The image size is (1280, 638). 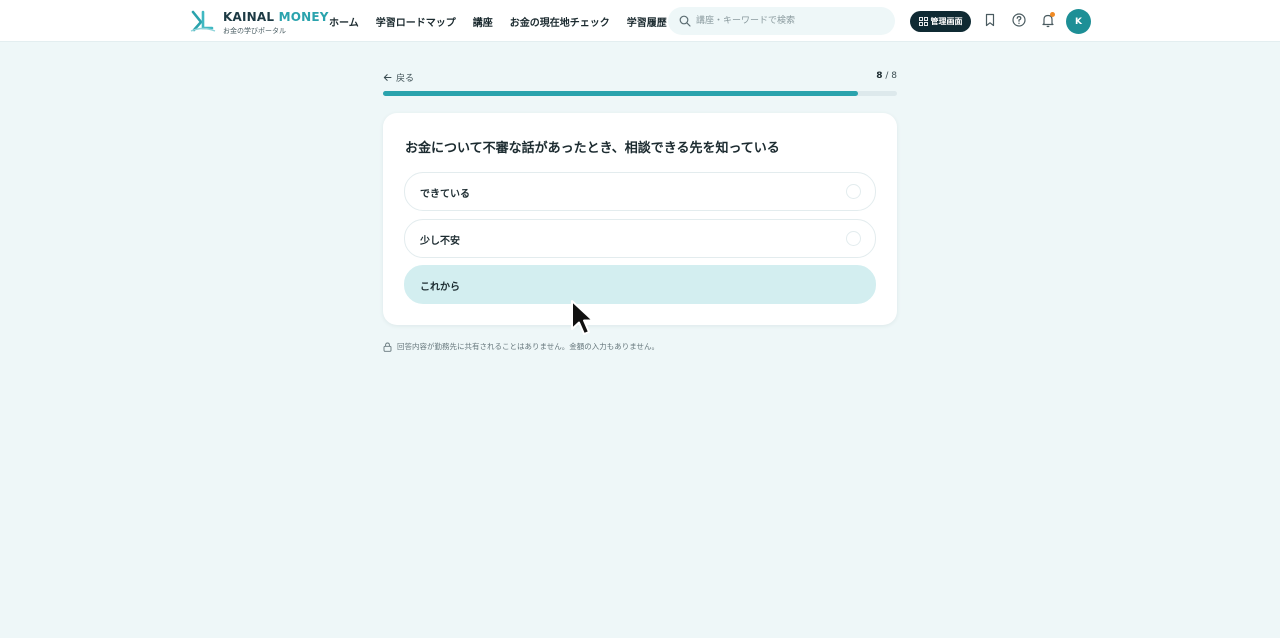 I want to click on main-nav: ホーム 学習ロードマップ 講座 お金の現在地チェック 学習履歴, so click(x=506, y=21).